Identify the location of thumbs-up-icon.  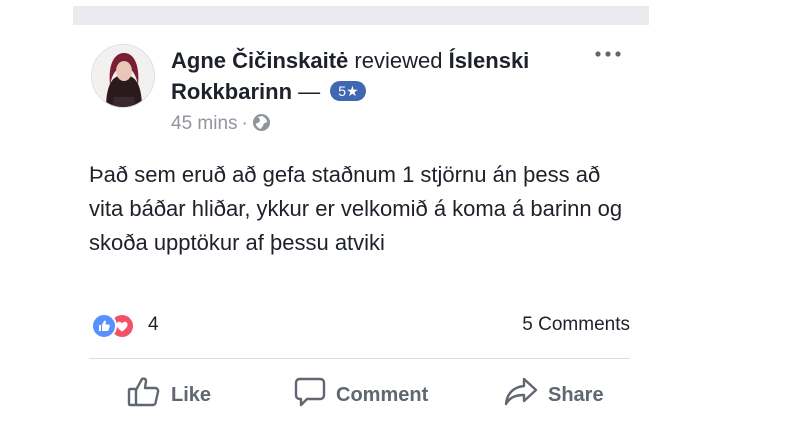
(149, 395).